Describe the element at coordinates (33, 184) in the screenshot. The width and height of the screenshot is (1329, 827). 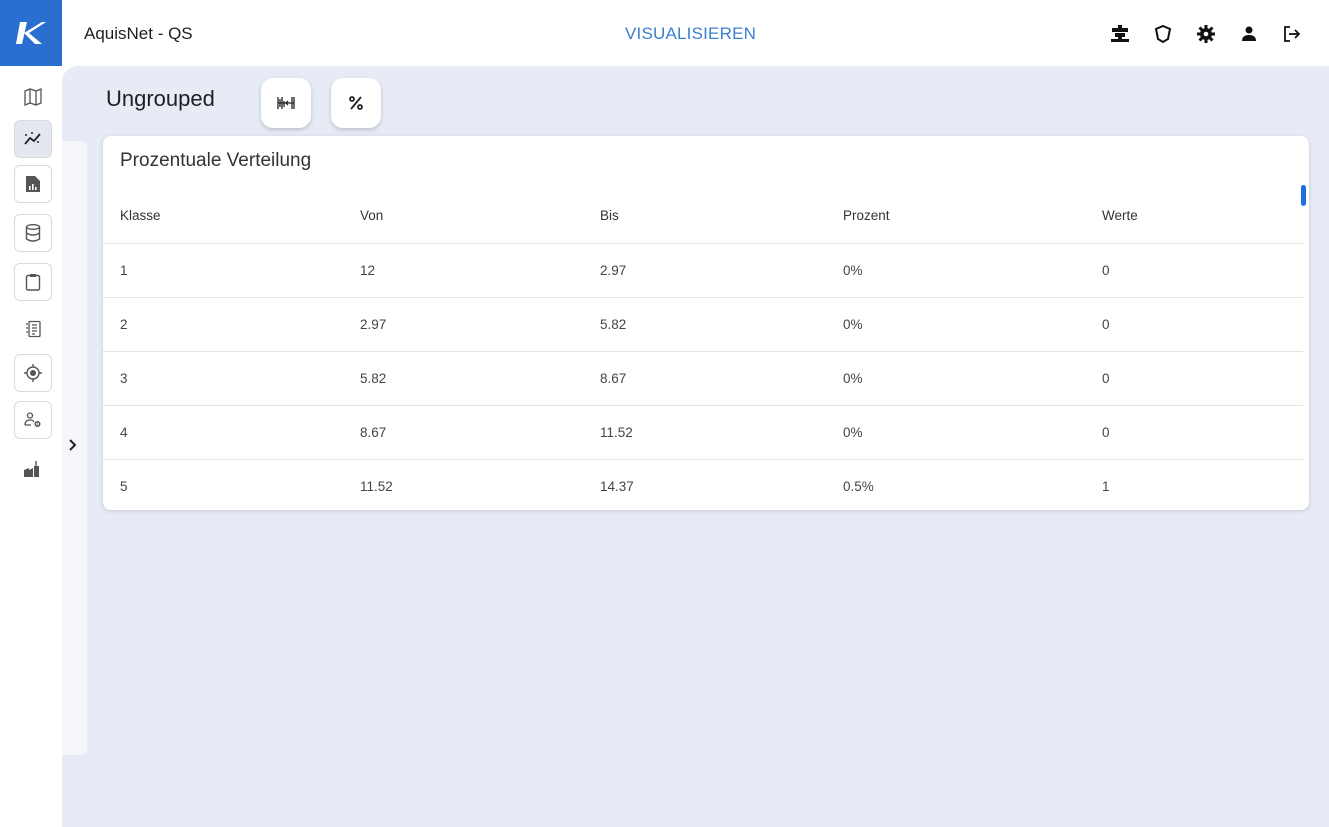
I see `report-icon` at that location.